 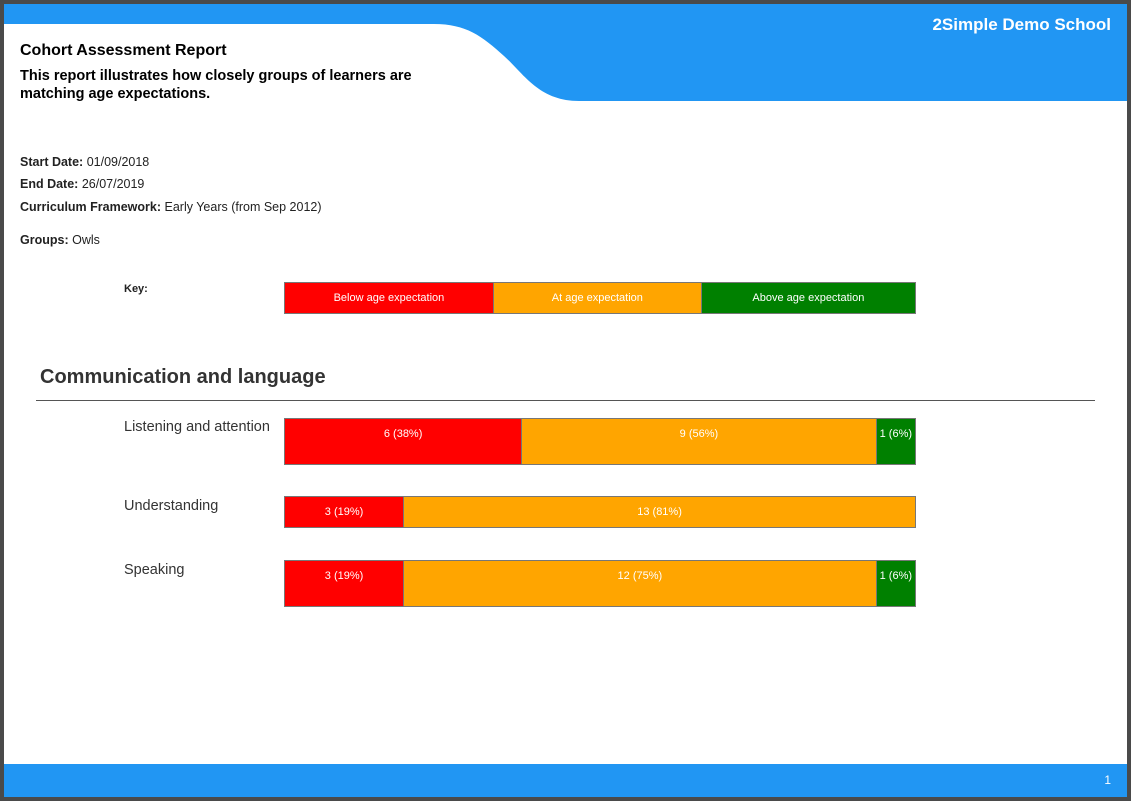 I want to click on bar-segment-at: 13 (81%), so click(x=659, y=512).